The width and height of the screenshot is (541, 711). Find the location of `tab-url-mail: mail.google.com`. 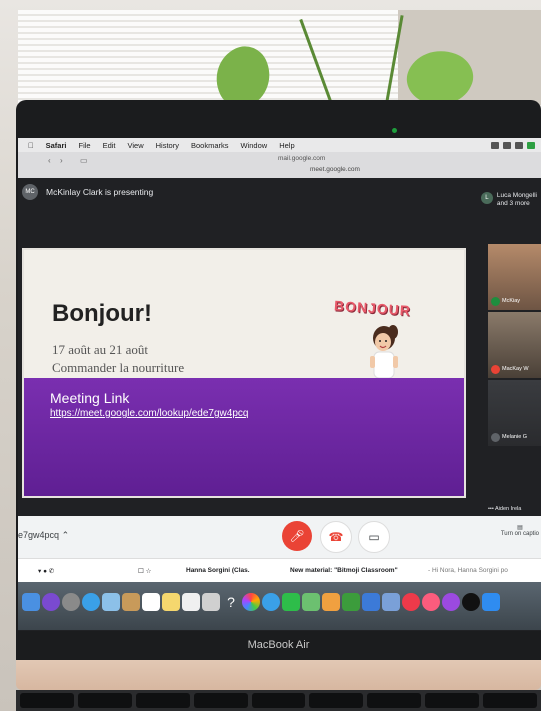

tab-url-mail: mail.google.com is located at coordinates (301, 158).